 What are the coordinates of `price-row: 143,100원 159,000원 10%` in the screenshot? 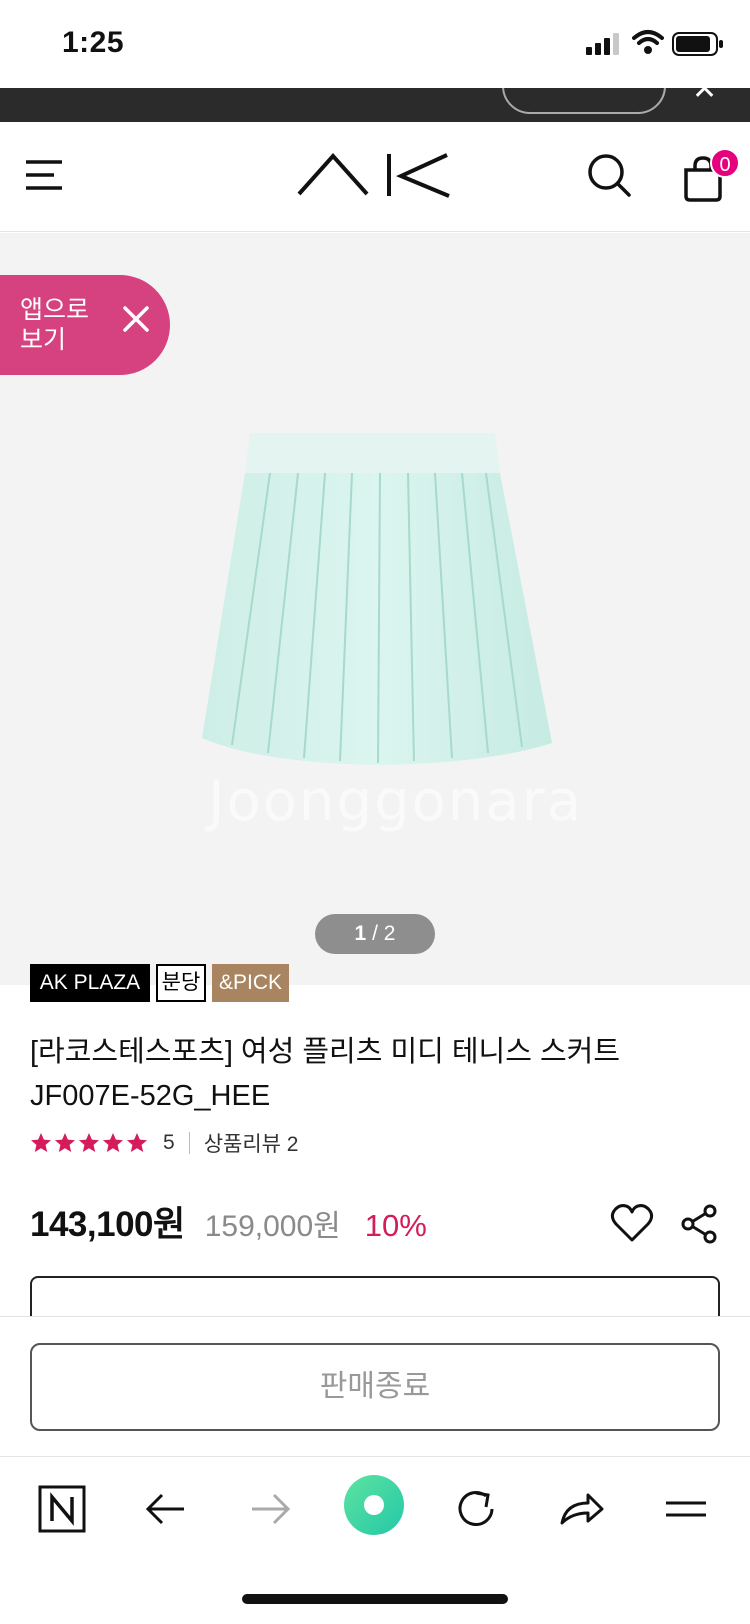 It's located at (228, 1220).